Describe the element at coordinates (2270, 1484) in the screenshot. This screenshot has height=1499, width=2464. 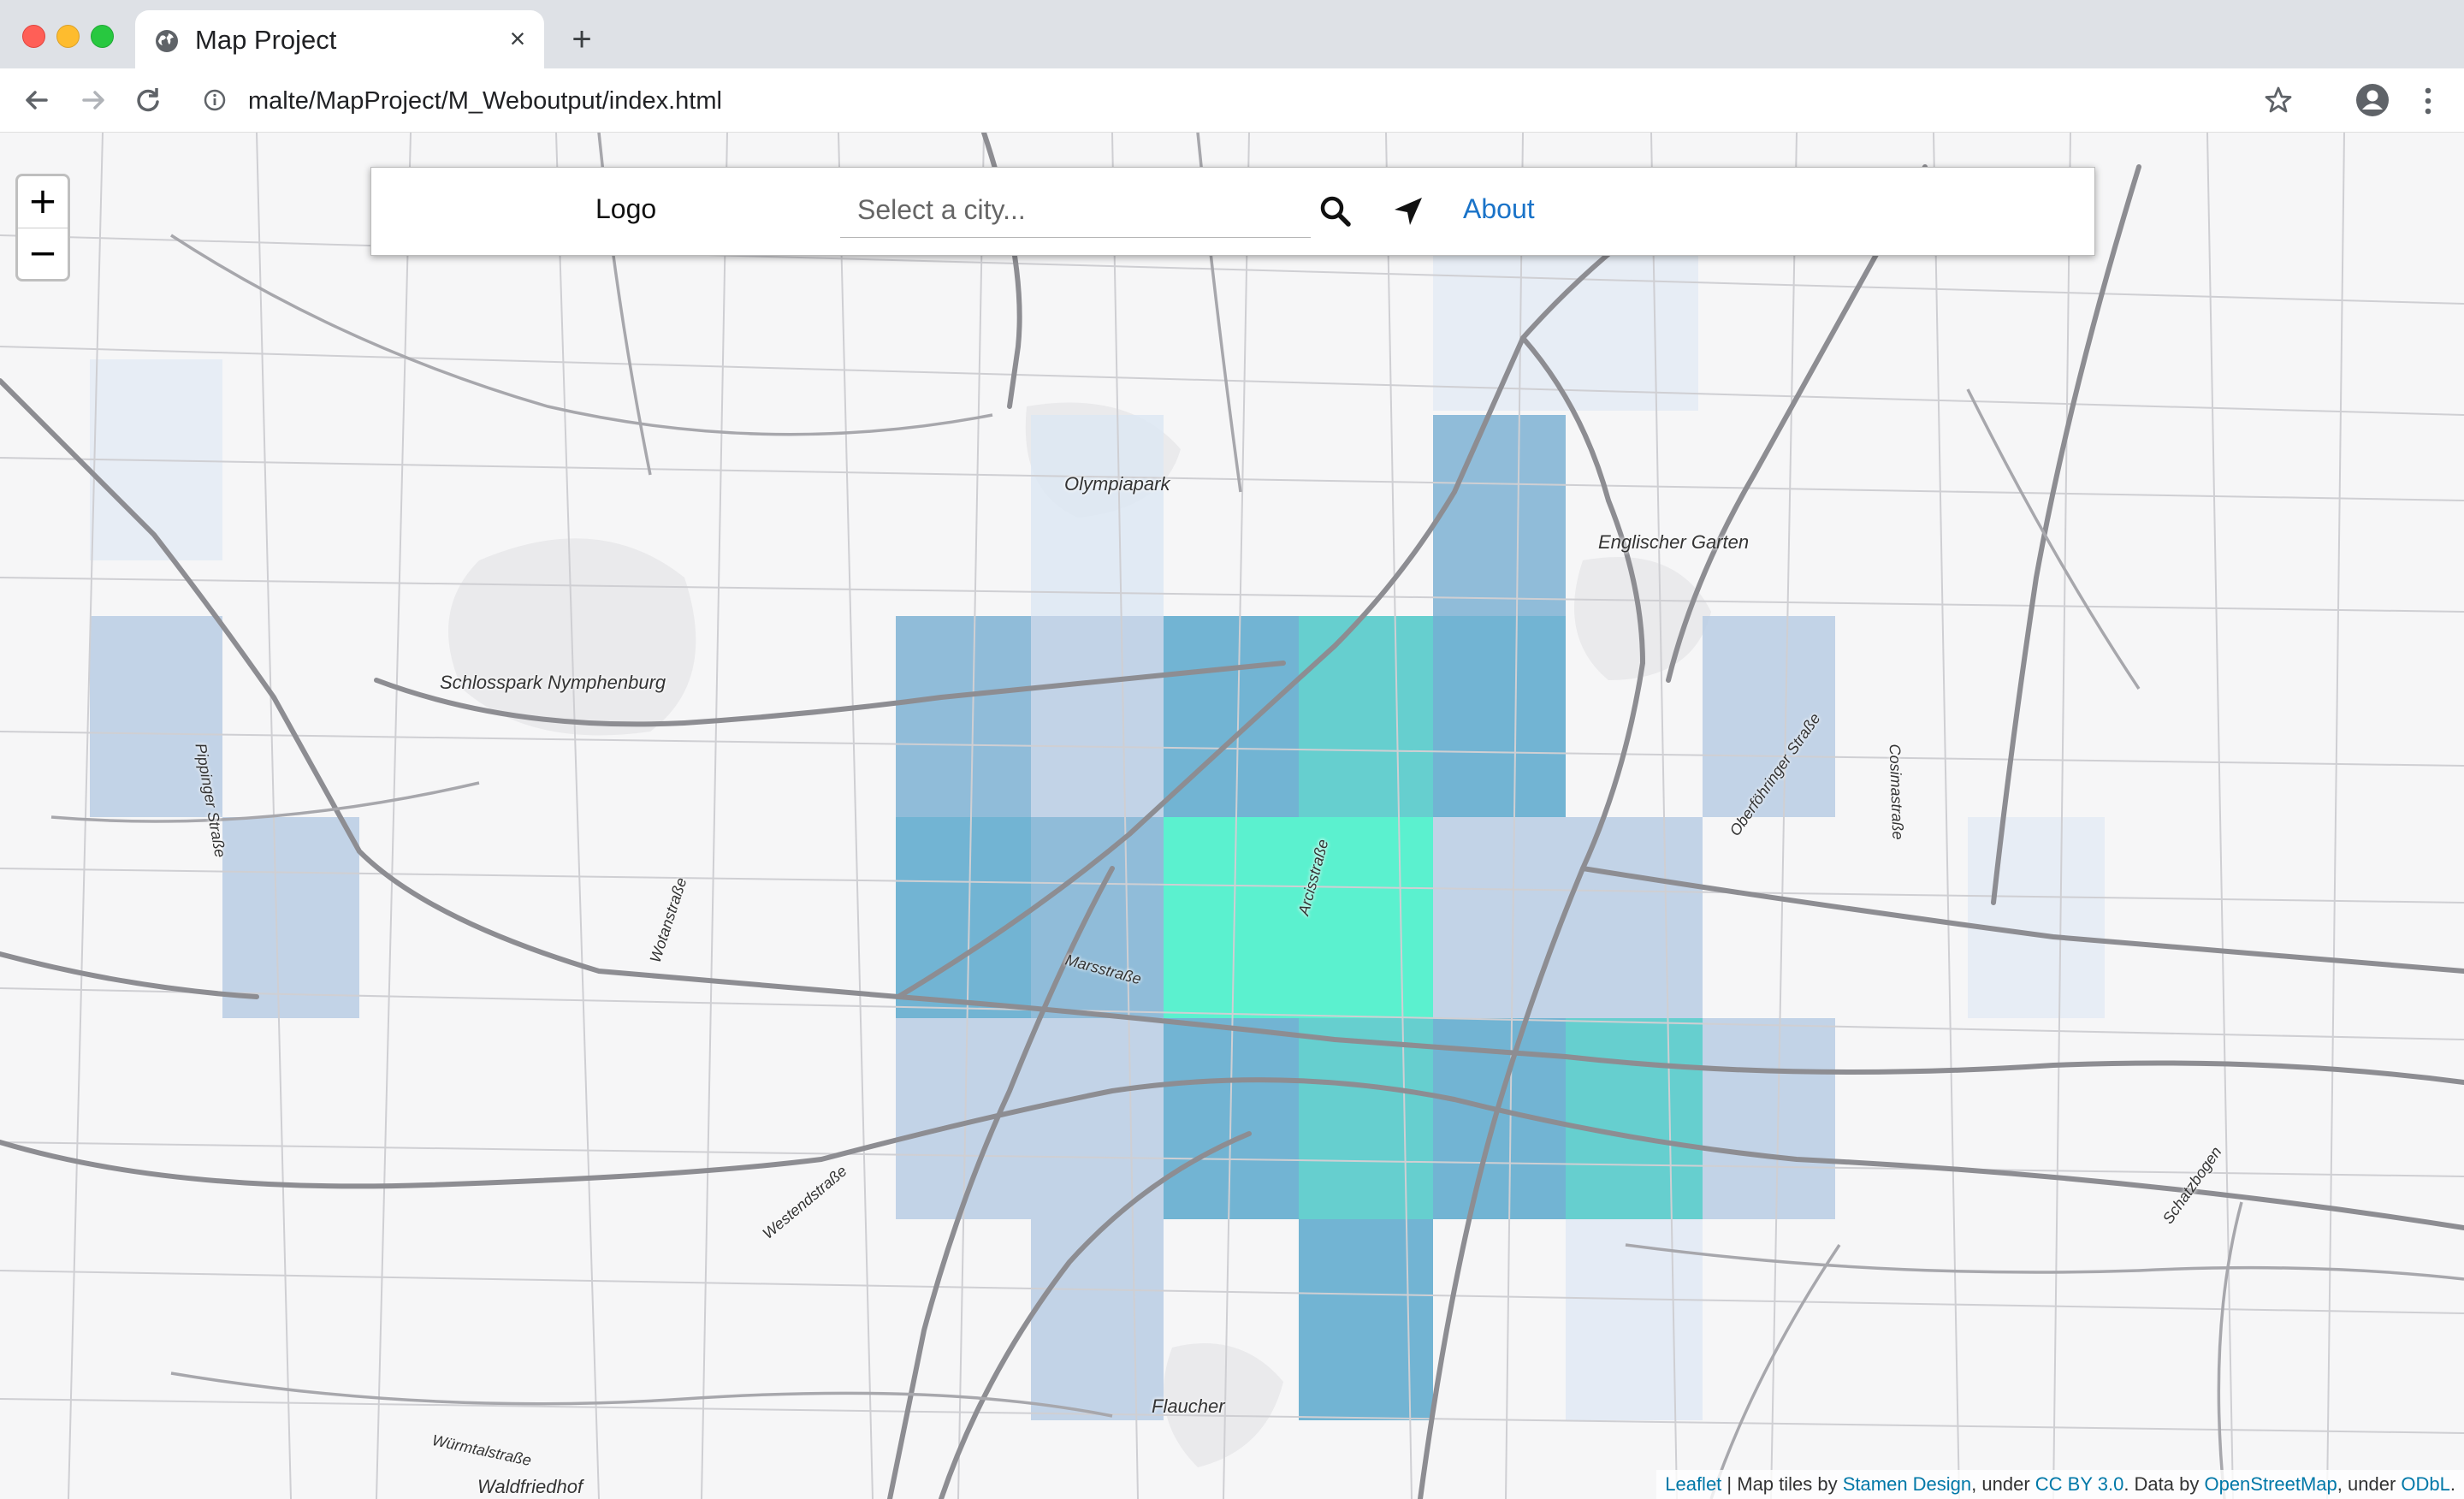
I see `attribution-osm-link: OpenStreetMap` at that location.